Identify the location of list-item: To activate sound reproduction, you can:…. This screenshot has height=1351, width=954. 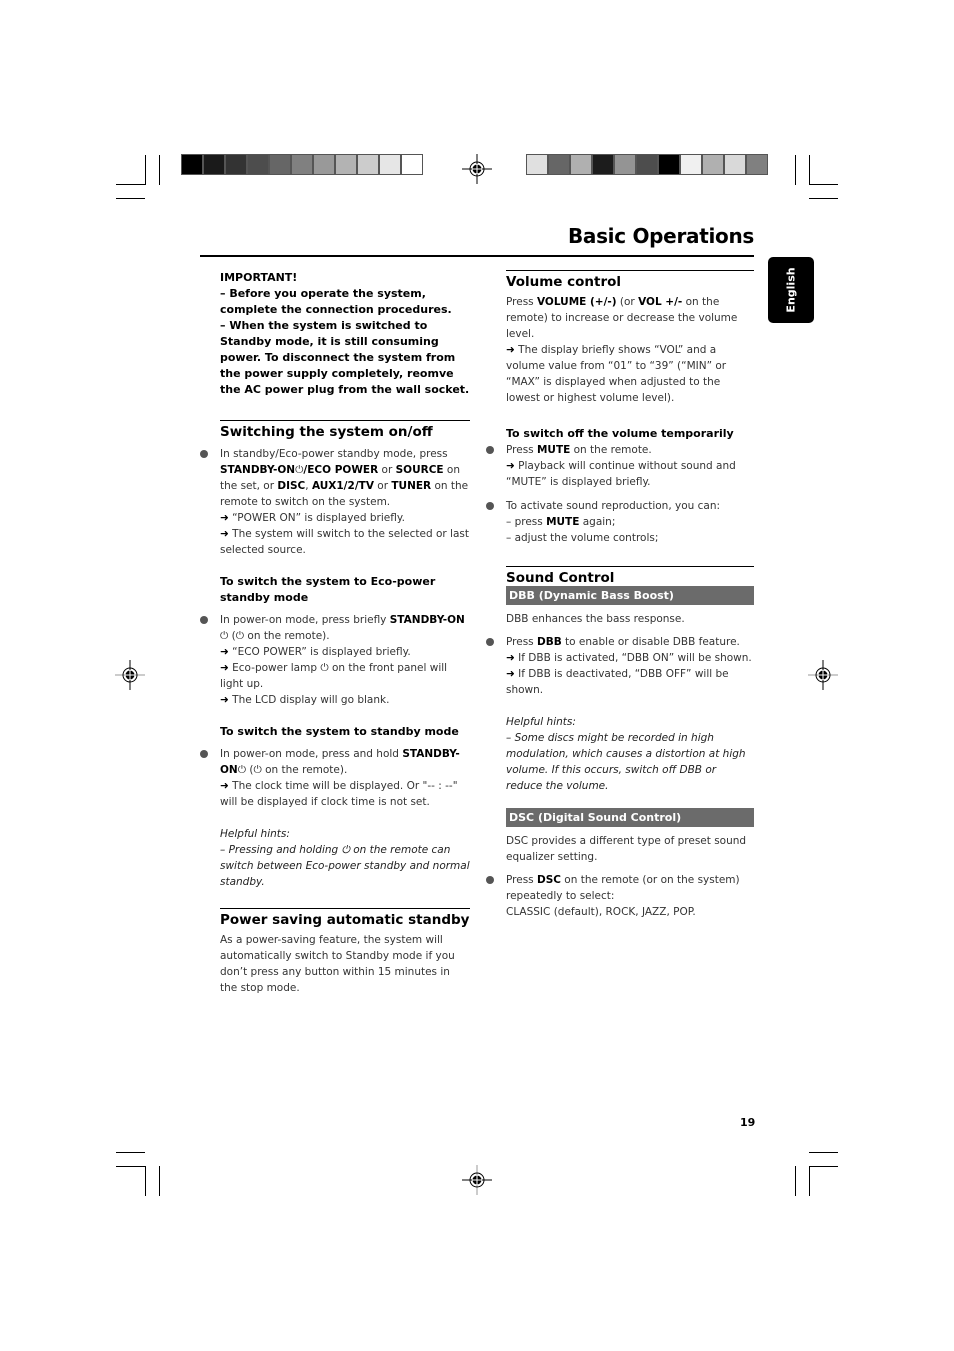
(620, 522).